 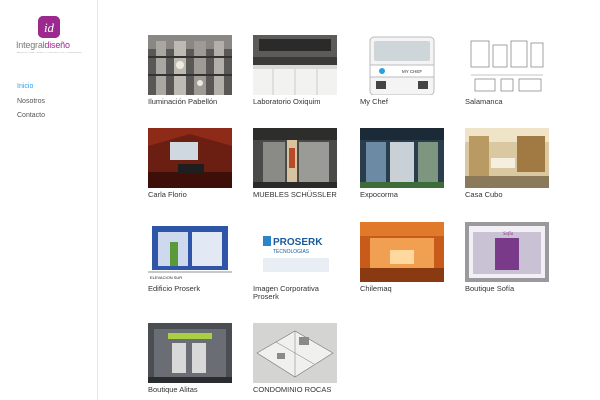 I want to click on portfolio-caption: Laboratorio Oxiquim, so click(x=296, y=102).